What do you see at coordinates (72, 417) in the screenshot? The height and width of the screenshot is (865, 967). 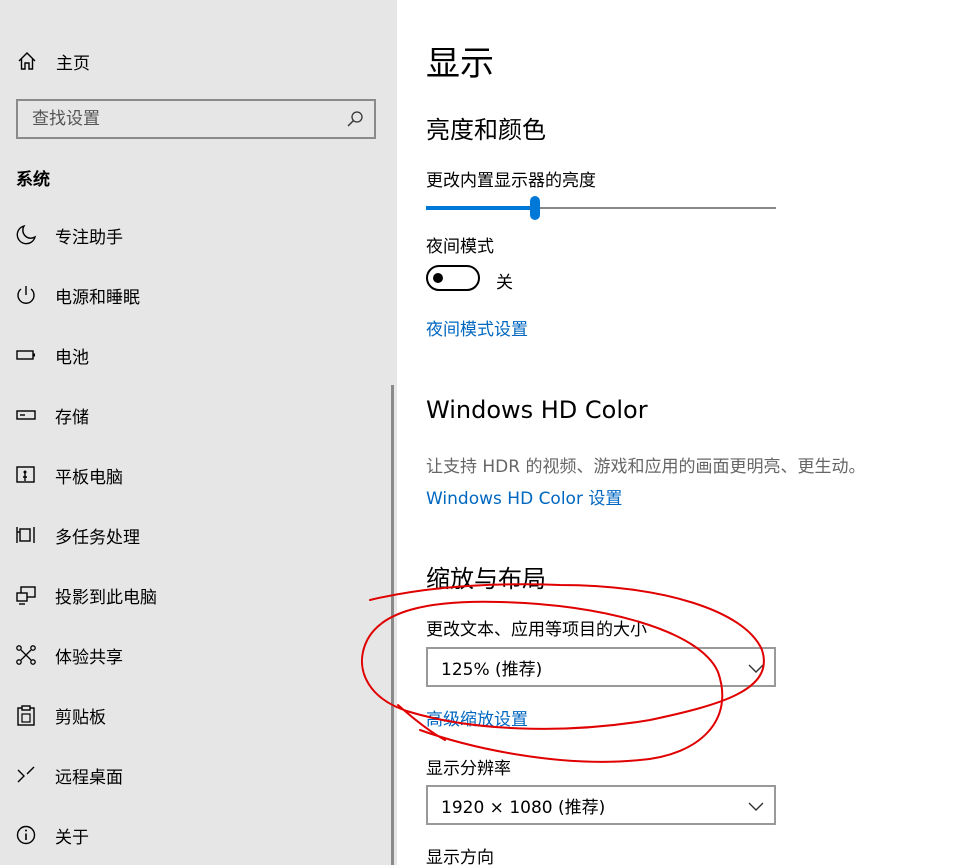 I see `sidebar-item-label: 存储` at bounding box center [72, 417].